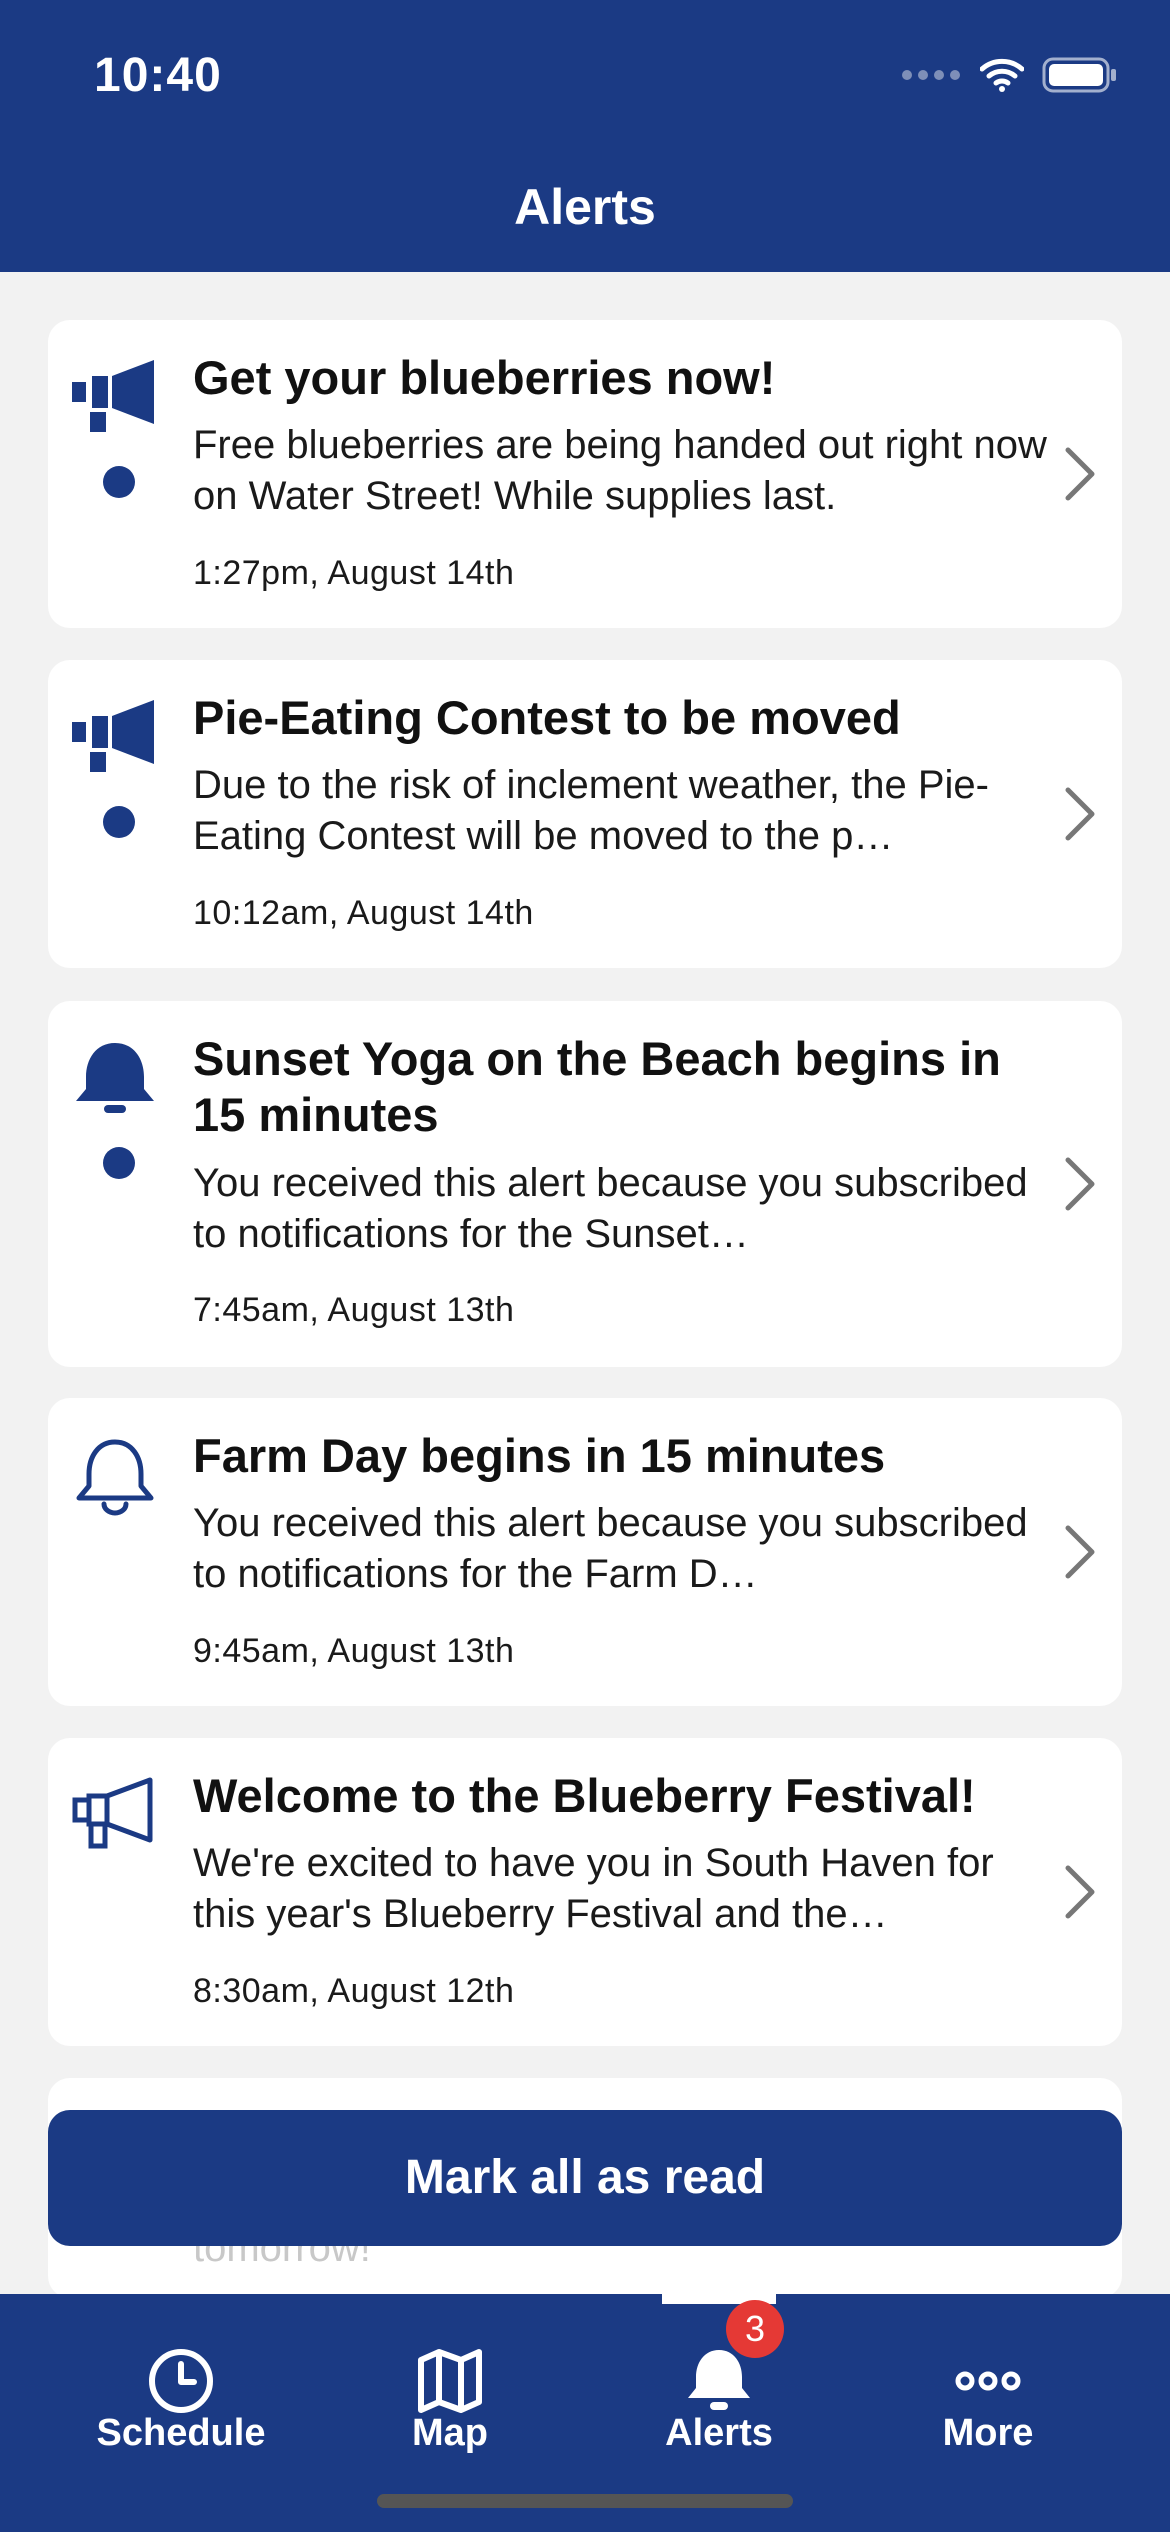  Describe the element at coordinates (585, 2501) in the screenshot. I see `home-indicator` at that location.